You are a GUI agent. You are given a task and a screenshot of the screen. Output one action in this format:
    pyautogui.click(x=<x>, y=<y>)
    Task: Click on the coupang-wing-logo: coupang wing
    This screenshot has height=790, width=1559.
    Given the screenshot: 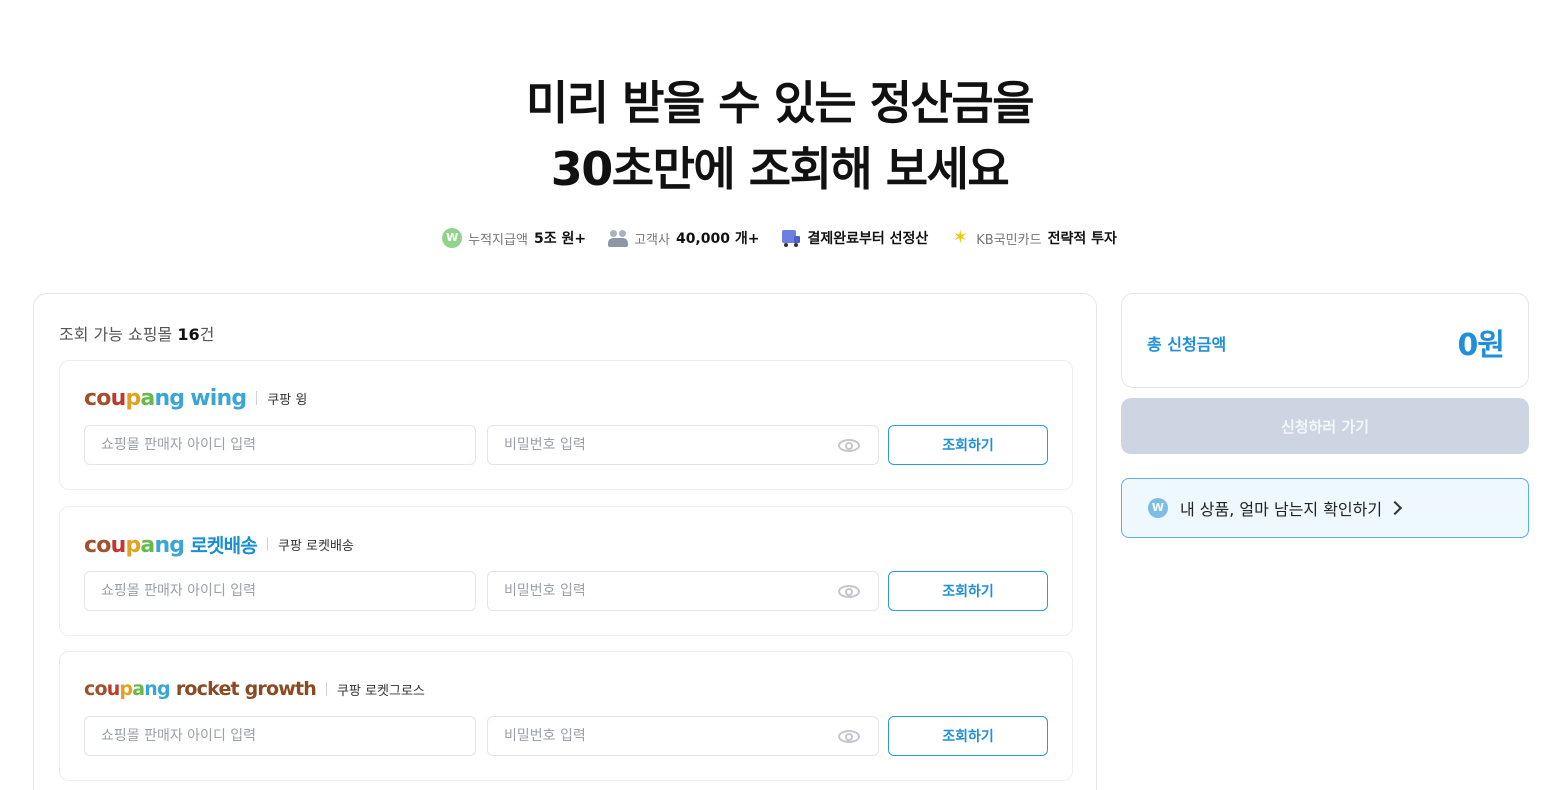 What is the action you would take?
    pyautogui.click(x=165, y=398)
    